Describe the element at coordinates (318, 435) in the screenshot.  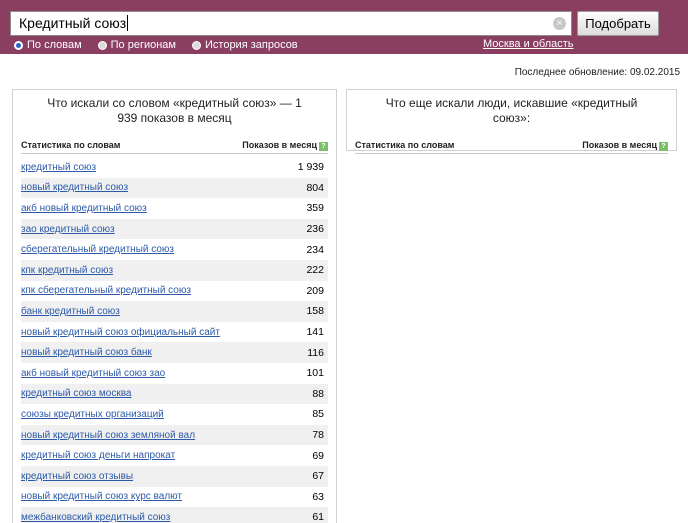
I see `views-count: 78` at that location.